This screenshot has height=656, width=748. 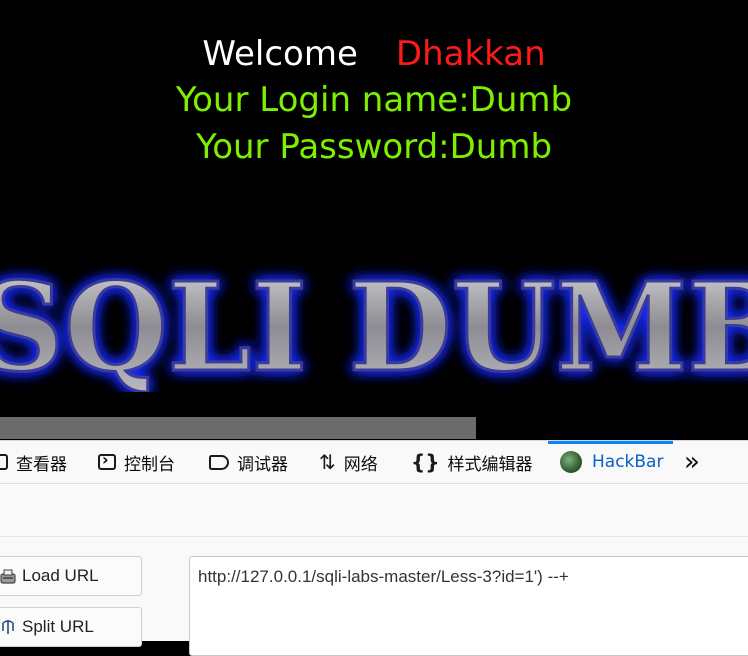 What do you see at coordinates (107, 460) in the screenshot?
I see `console-icon` at bounding box center [107, 460].